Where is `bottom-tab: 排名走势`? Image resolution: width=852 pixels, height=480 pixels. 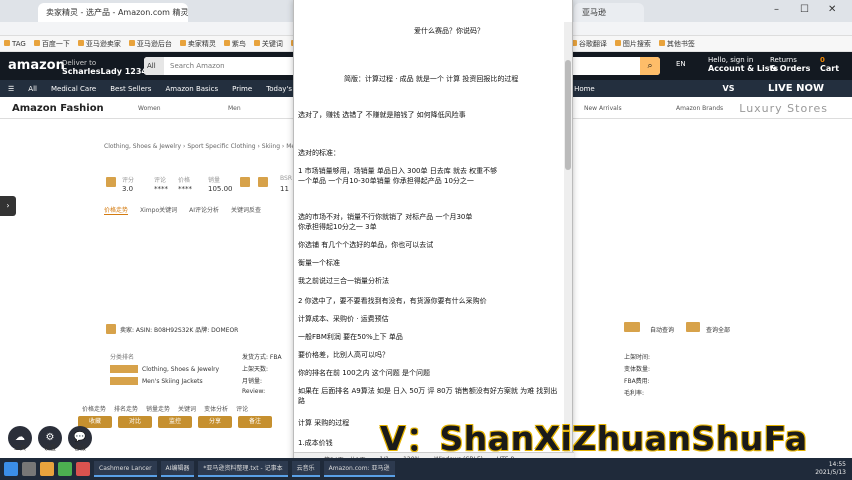 bottom-tab: 排名走势 is located at coordinates (126, 408).